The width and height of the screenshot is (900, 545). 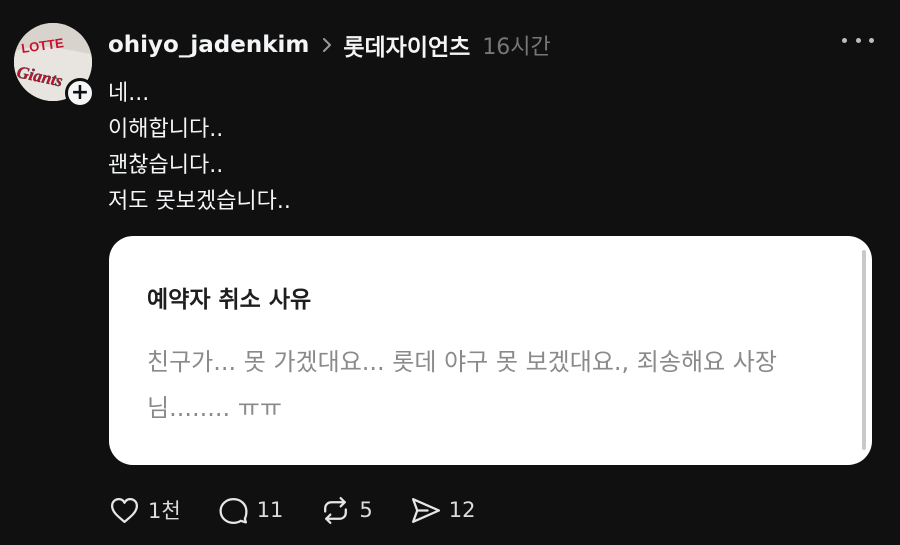 I want to click on comment-icon, so click(x=233, y=510).